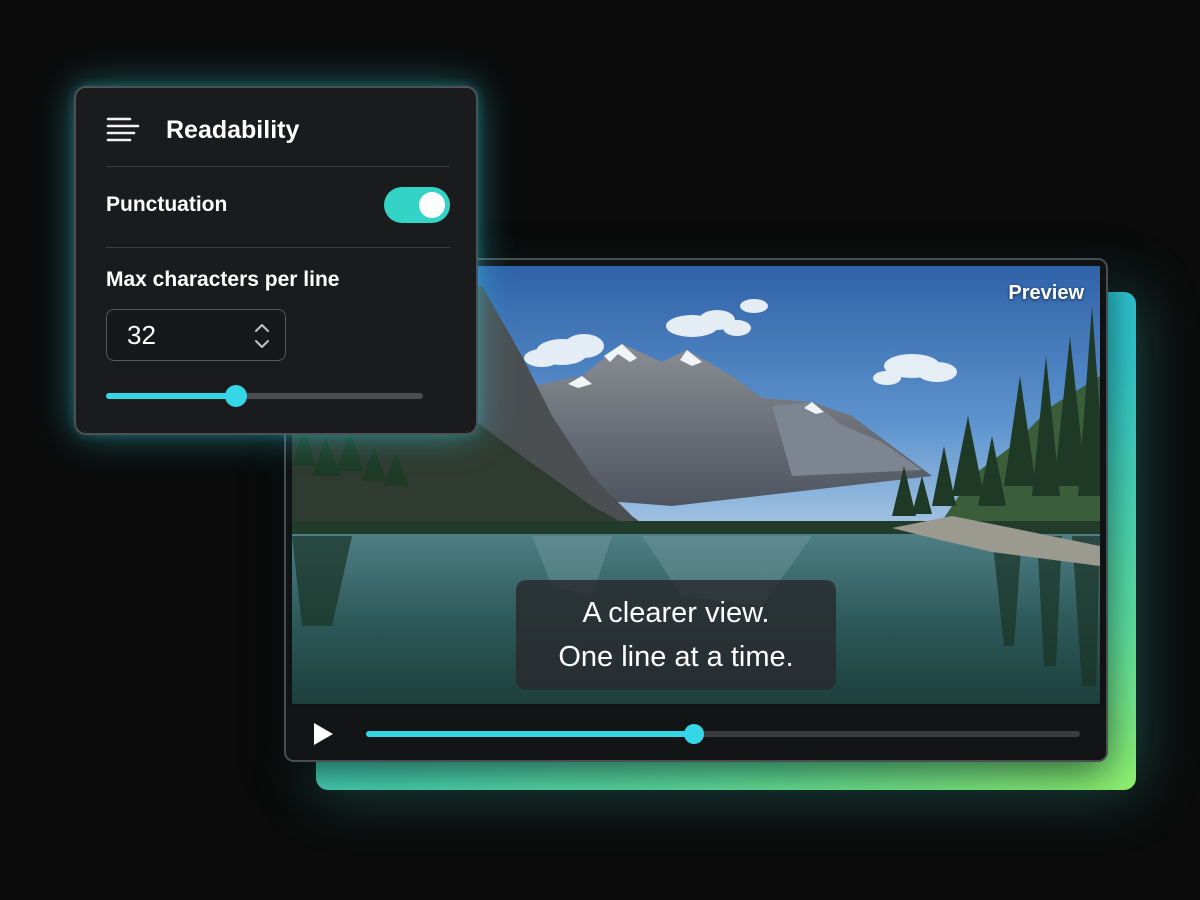 The height and width of the screenshot is (900, 1200). Describe the element at coordinates (530, 734) in the screenshot. I see `progress-fill` at that location.